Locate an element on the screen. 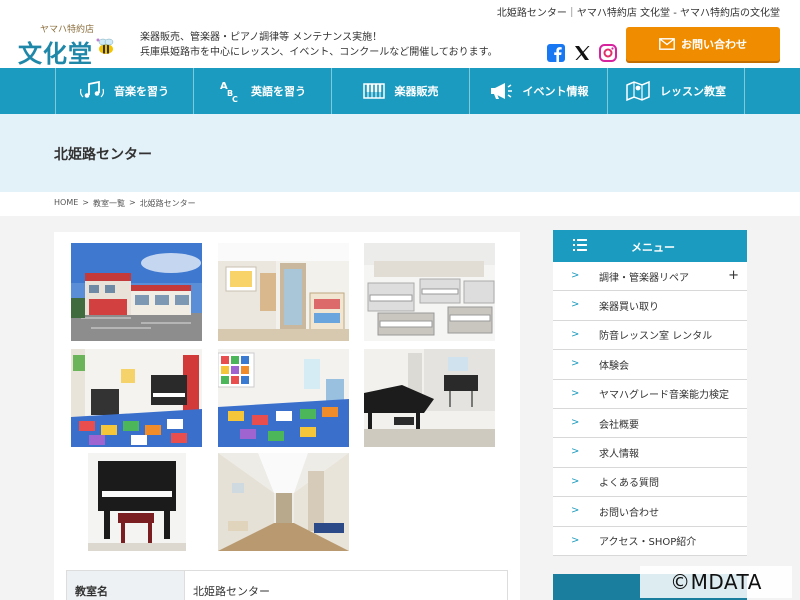 This screenshot has width=800, height=600. breadcrumb: HOME > 教室一覧 > 北姫路センター is located at coordinates (125, 203).